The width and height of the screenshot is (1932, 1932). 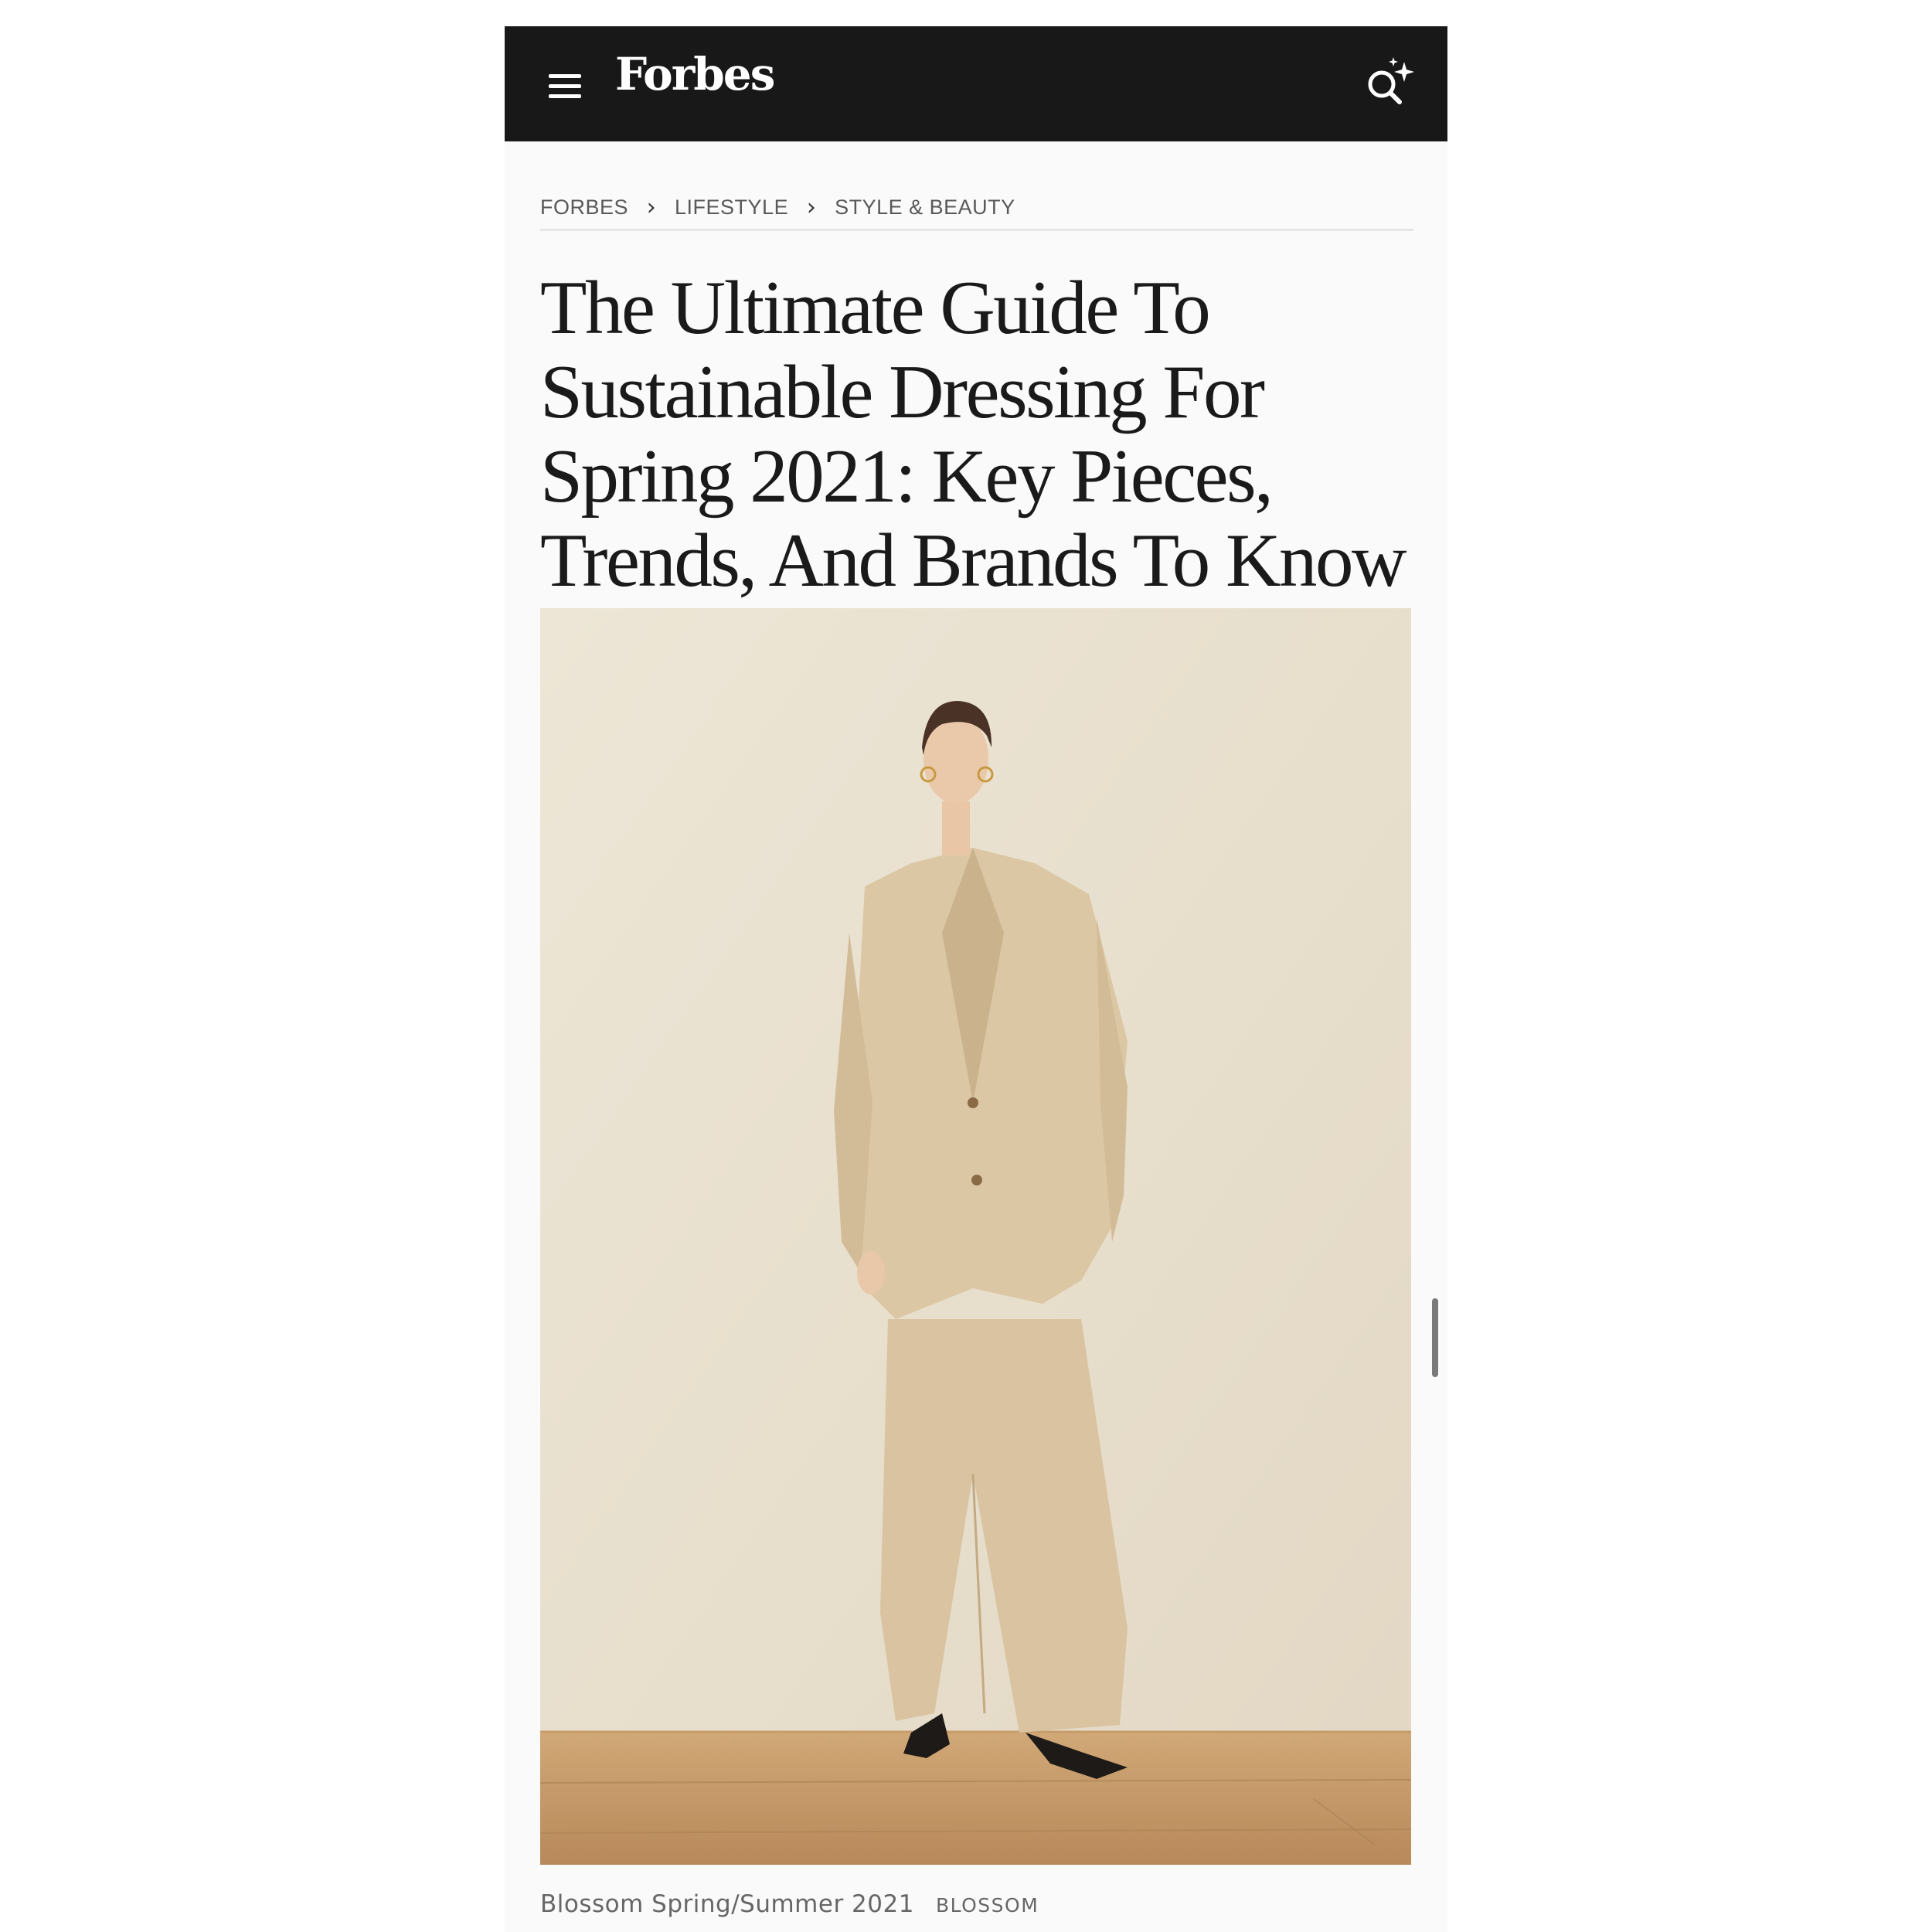 I want to click on top-nav-bar: Forbes, so click(x=976, y=83).